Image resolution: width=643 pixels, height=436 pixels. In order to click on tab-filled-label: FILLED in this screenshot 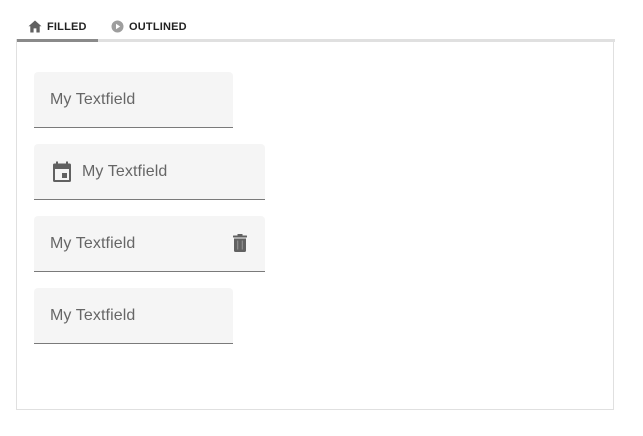, I will do `click(67, 26)`.